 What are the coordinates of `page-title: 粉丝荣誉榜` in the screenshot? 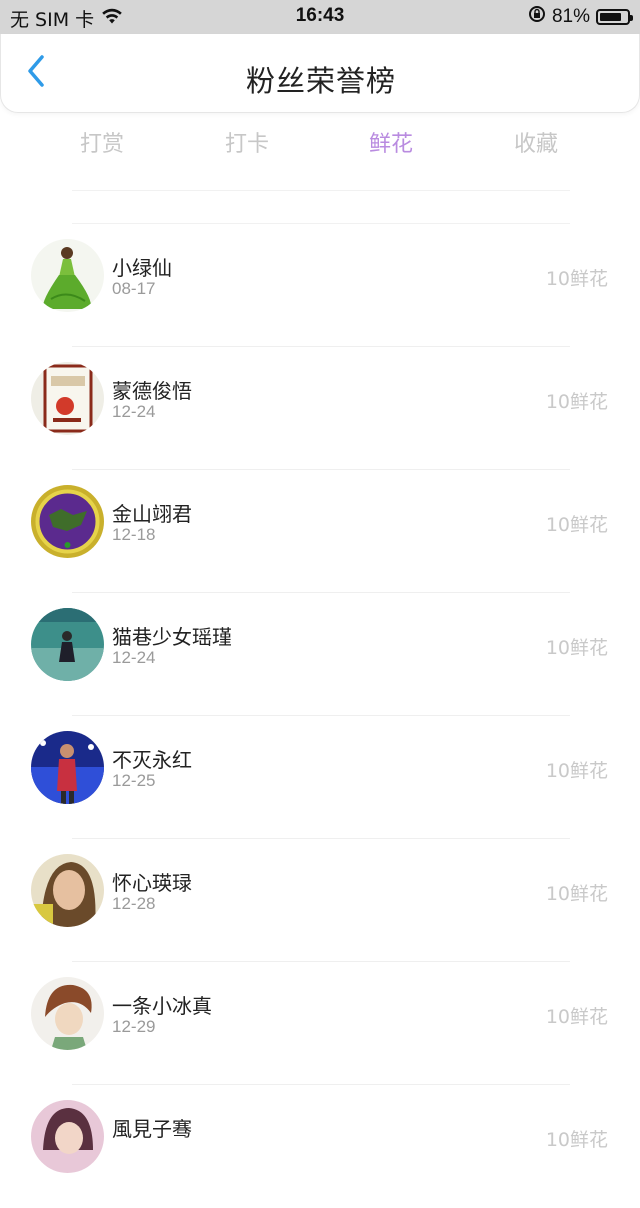 It's located at (320, 81).